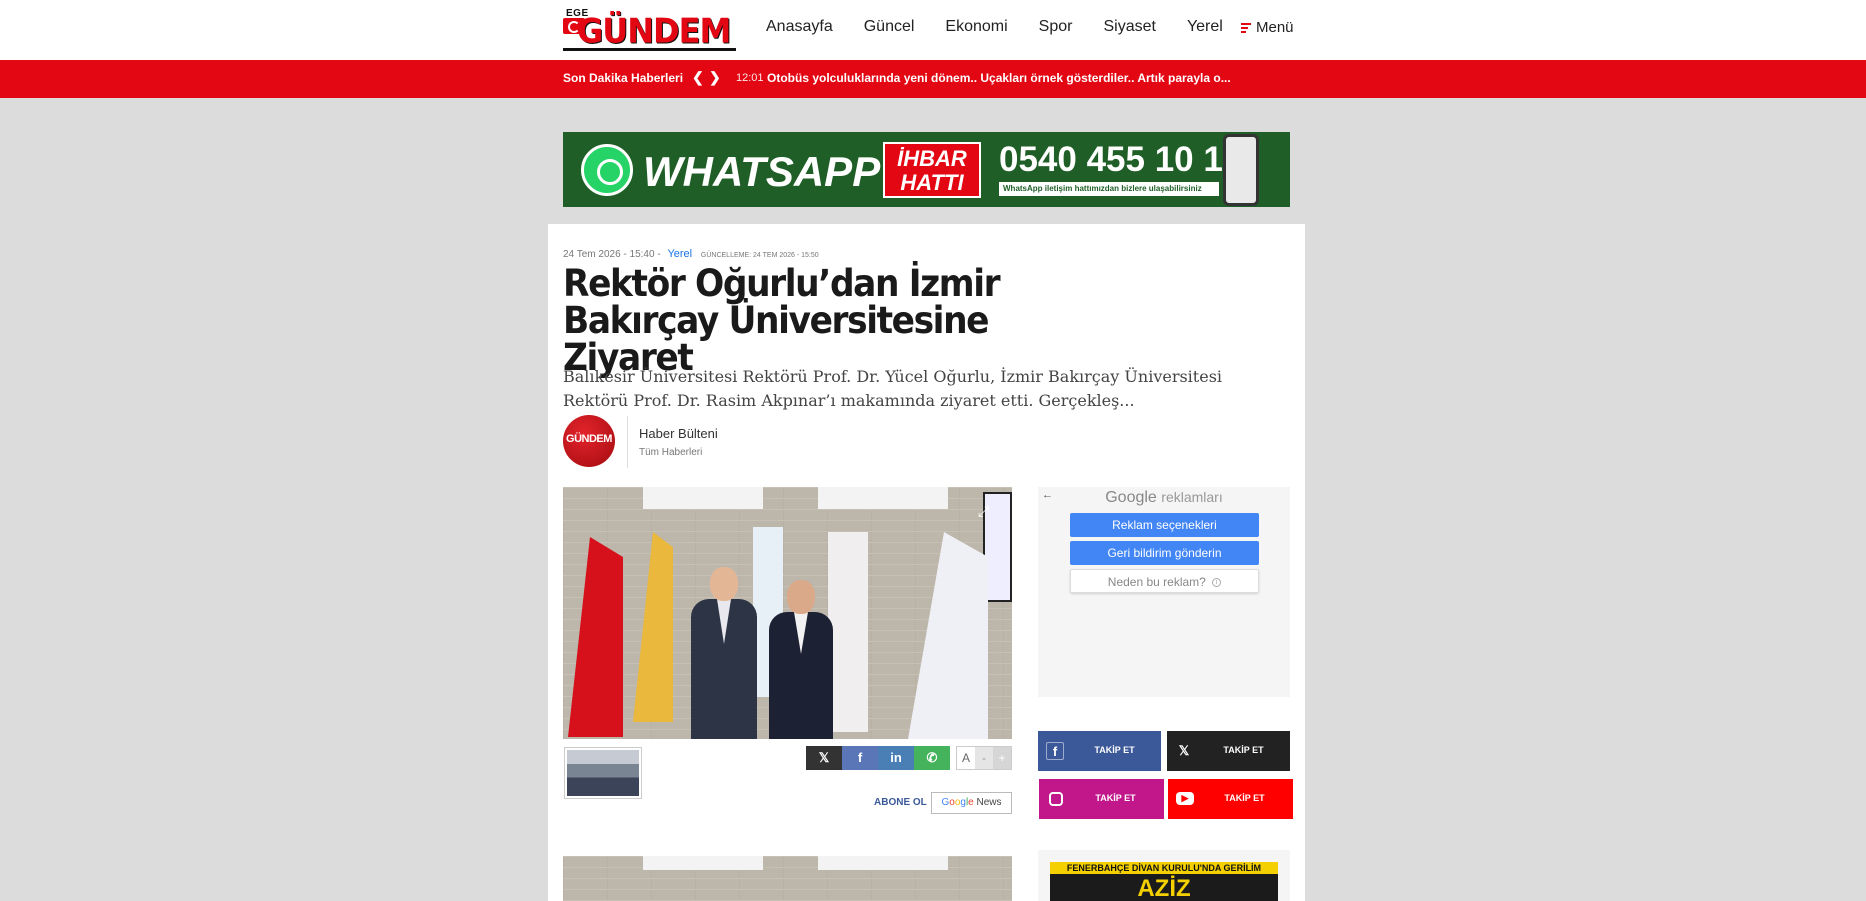 This screenshot has width=1866, height=901. I want to click on site-logo: EGE GÜNDEM, so click(649, 29).